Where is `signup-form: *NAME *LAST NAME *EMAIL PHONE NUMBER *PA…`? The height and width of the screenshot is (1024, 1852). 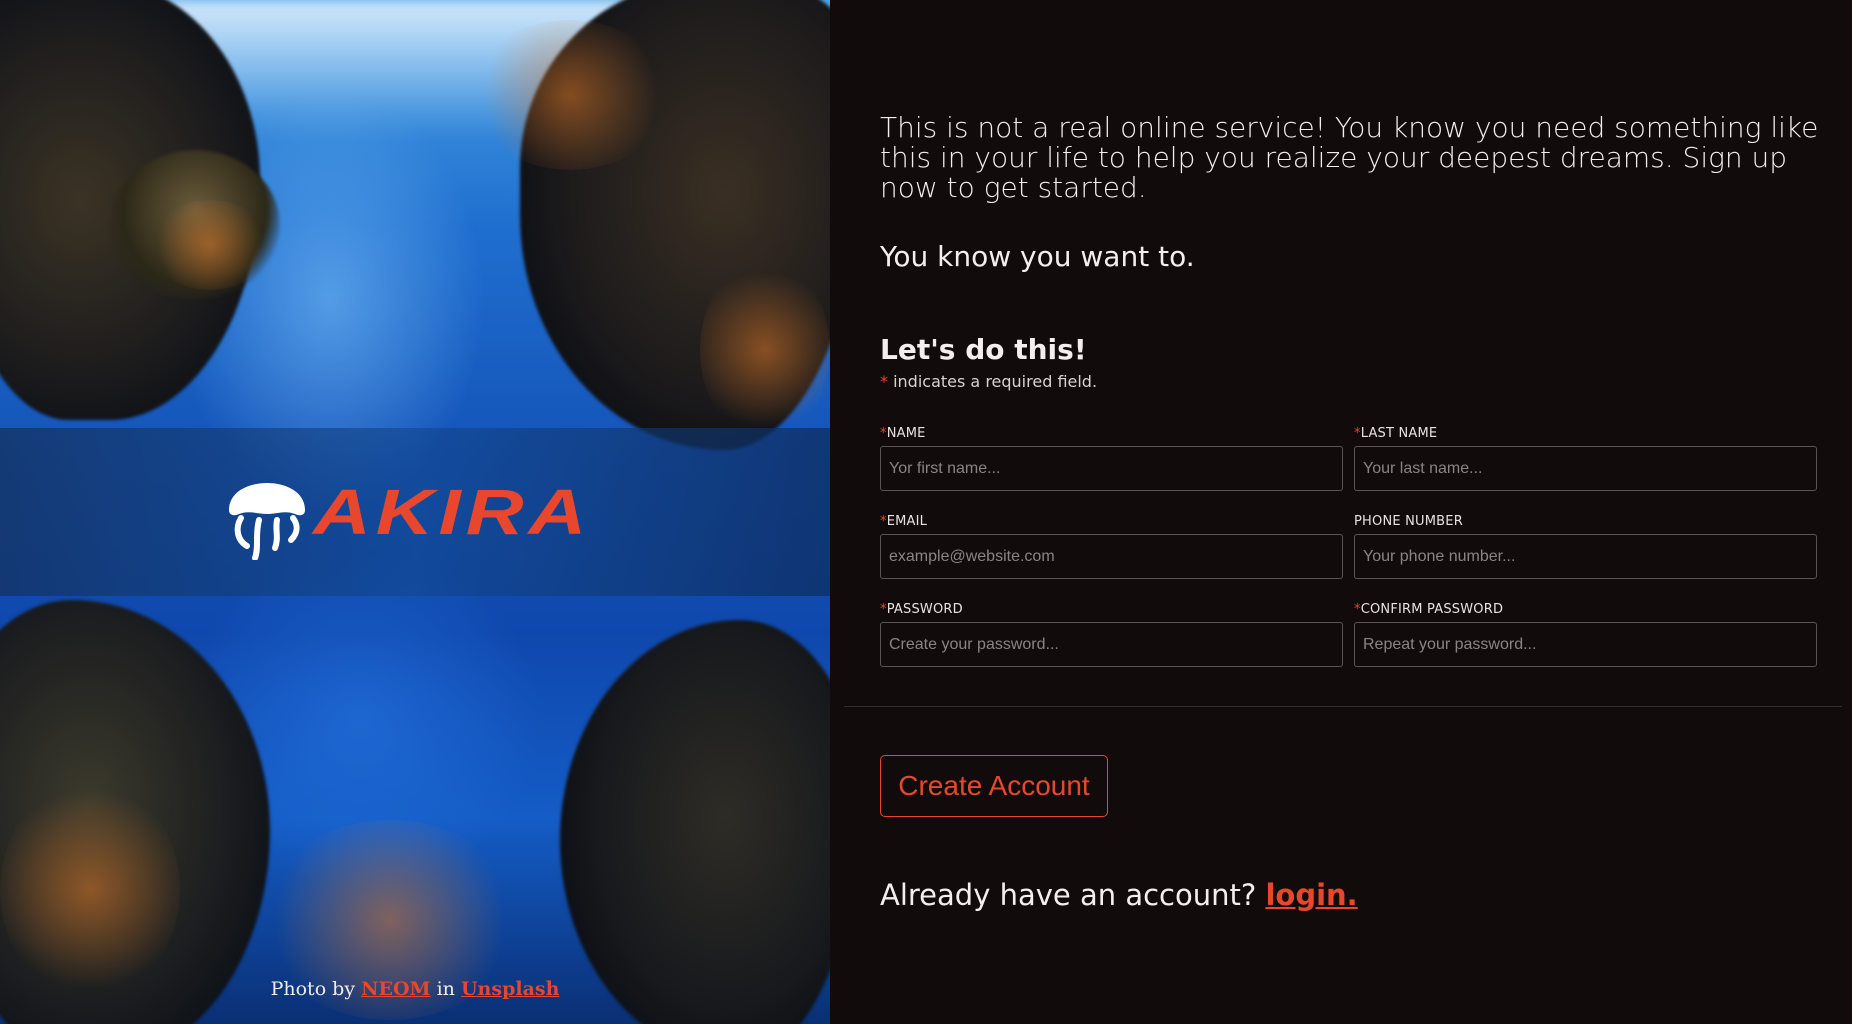 signup-form: *NAME *LAST NAME *EMAIL PHONE NUMBER *PA… is located at coordinates (1348, 558).